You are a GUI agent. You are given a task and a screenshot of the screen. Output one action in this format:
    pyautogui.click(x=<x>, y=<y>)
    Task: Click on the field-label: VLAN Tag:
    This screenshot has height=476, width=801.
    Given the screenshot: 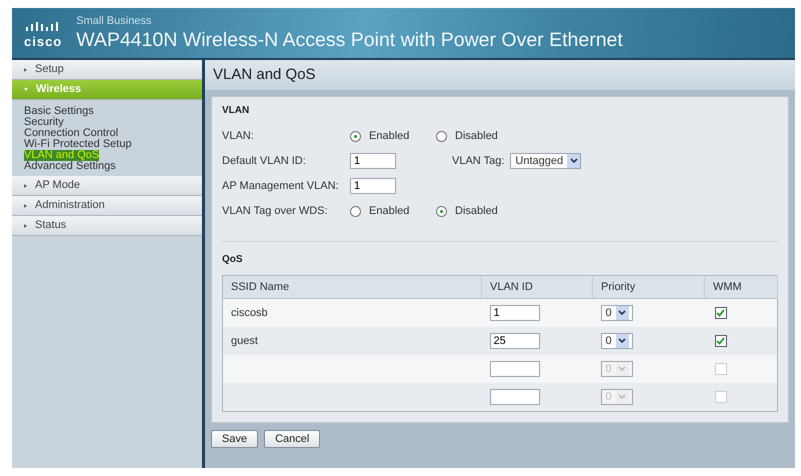 What is the action you would take?
    pyautogui.click(x=478, y=161)
    